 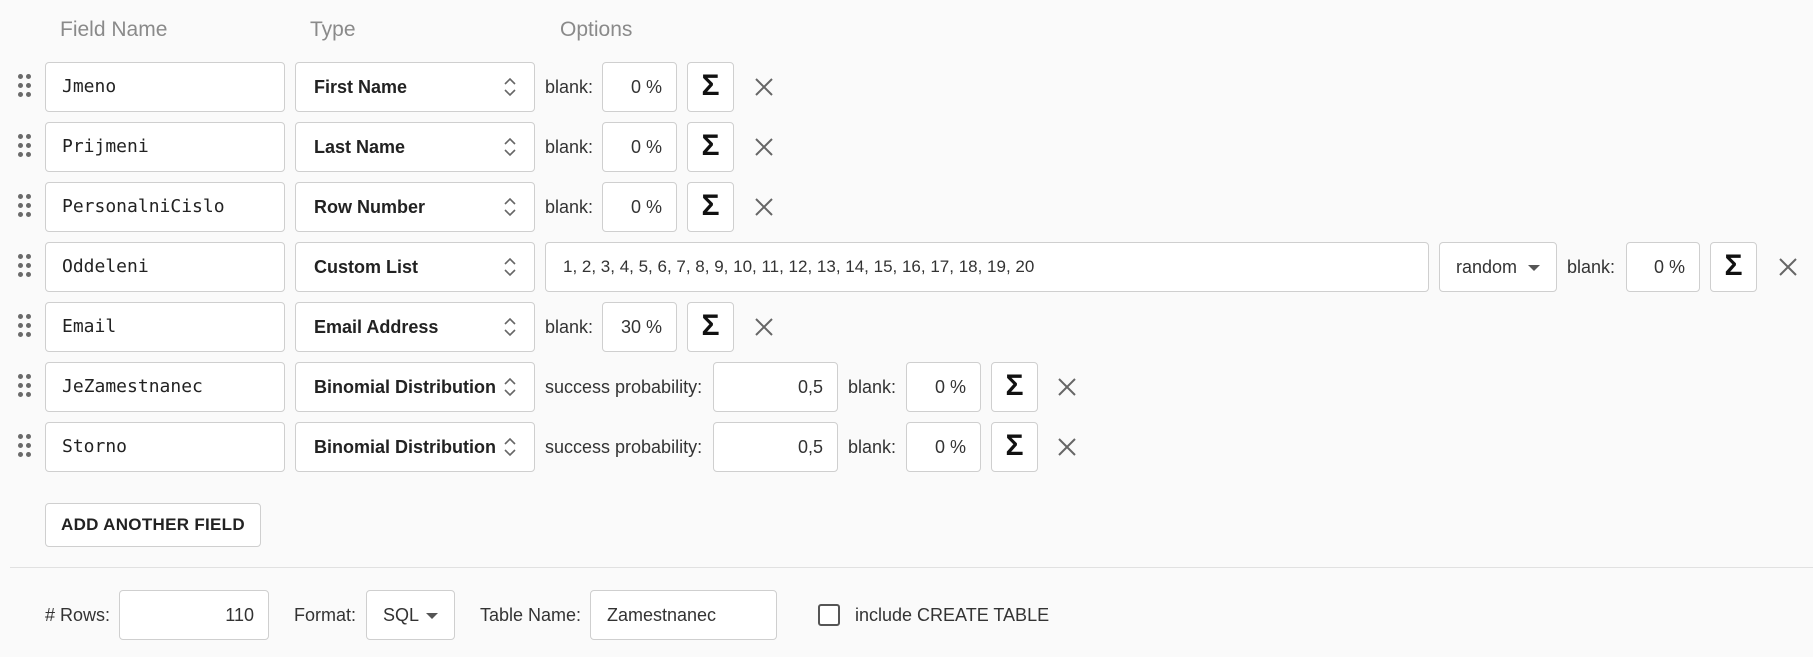 What do you see at coordinates (401, 615) in the screenshot?
I see `format-dropdown-label: SQL` at bounding box center [401, 615].